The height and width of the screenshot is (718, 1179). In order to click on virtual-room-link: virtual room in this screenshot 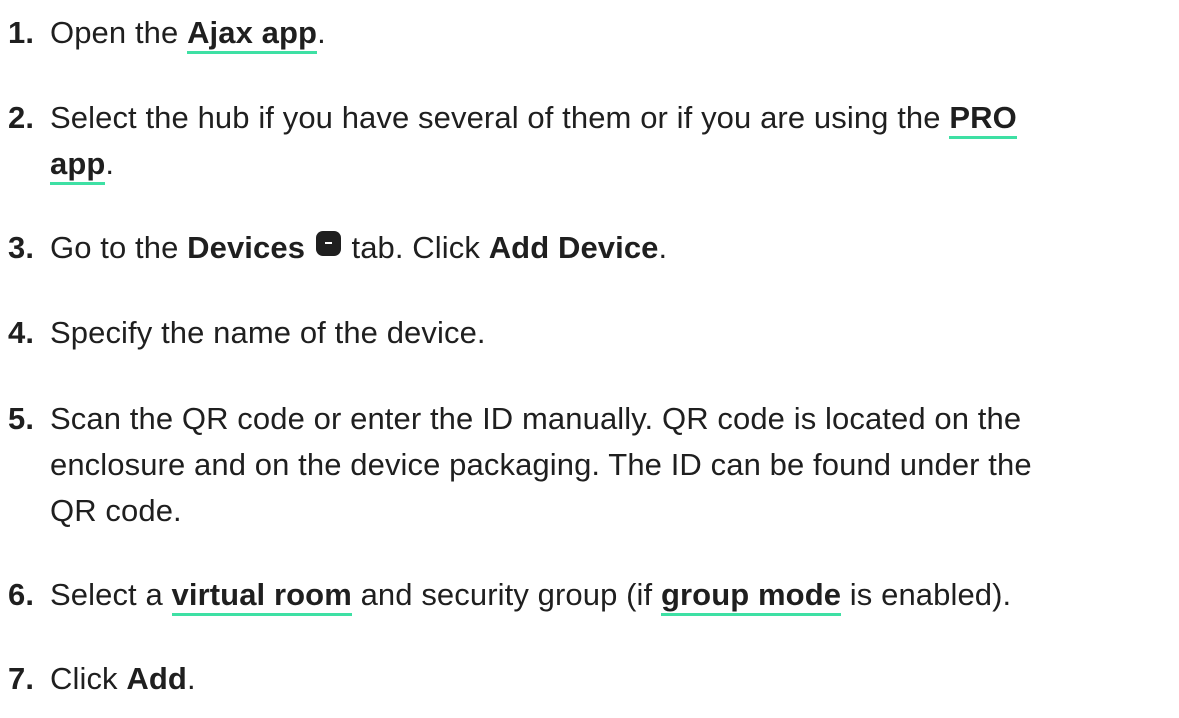, I will do `click(261, 596)`.